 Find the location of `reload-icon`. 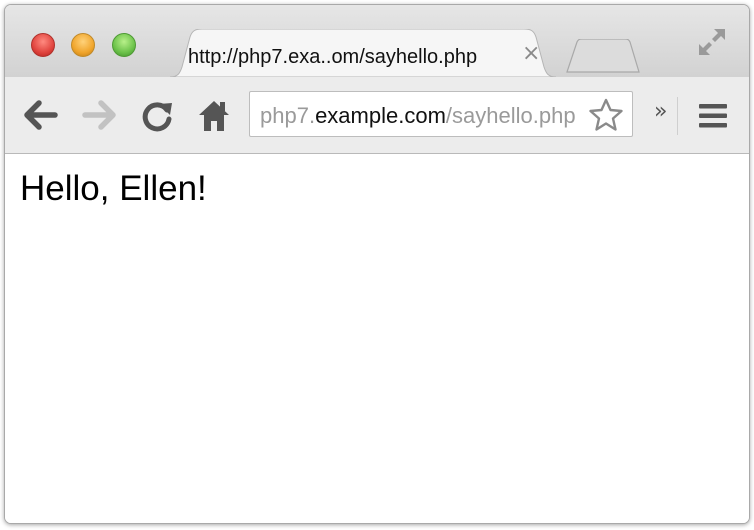

reload-icon is located at coordinates (157, 118).